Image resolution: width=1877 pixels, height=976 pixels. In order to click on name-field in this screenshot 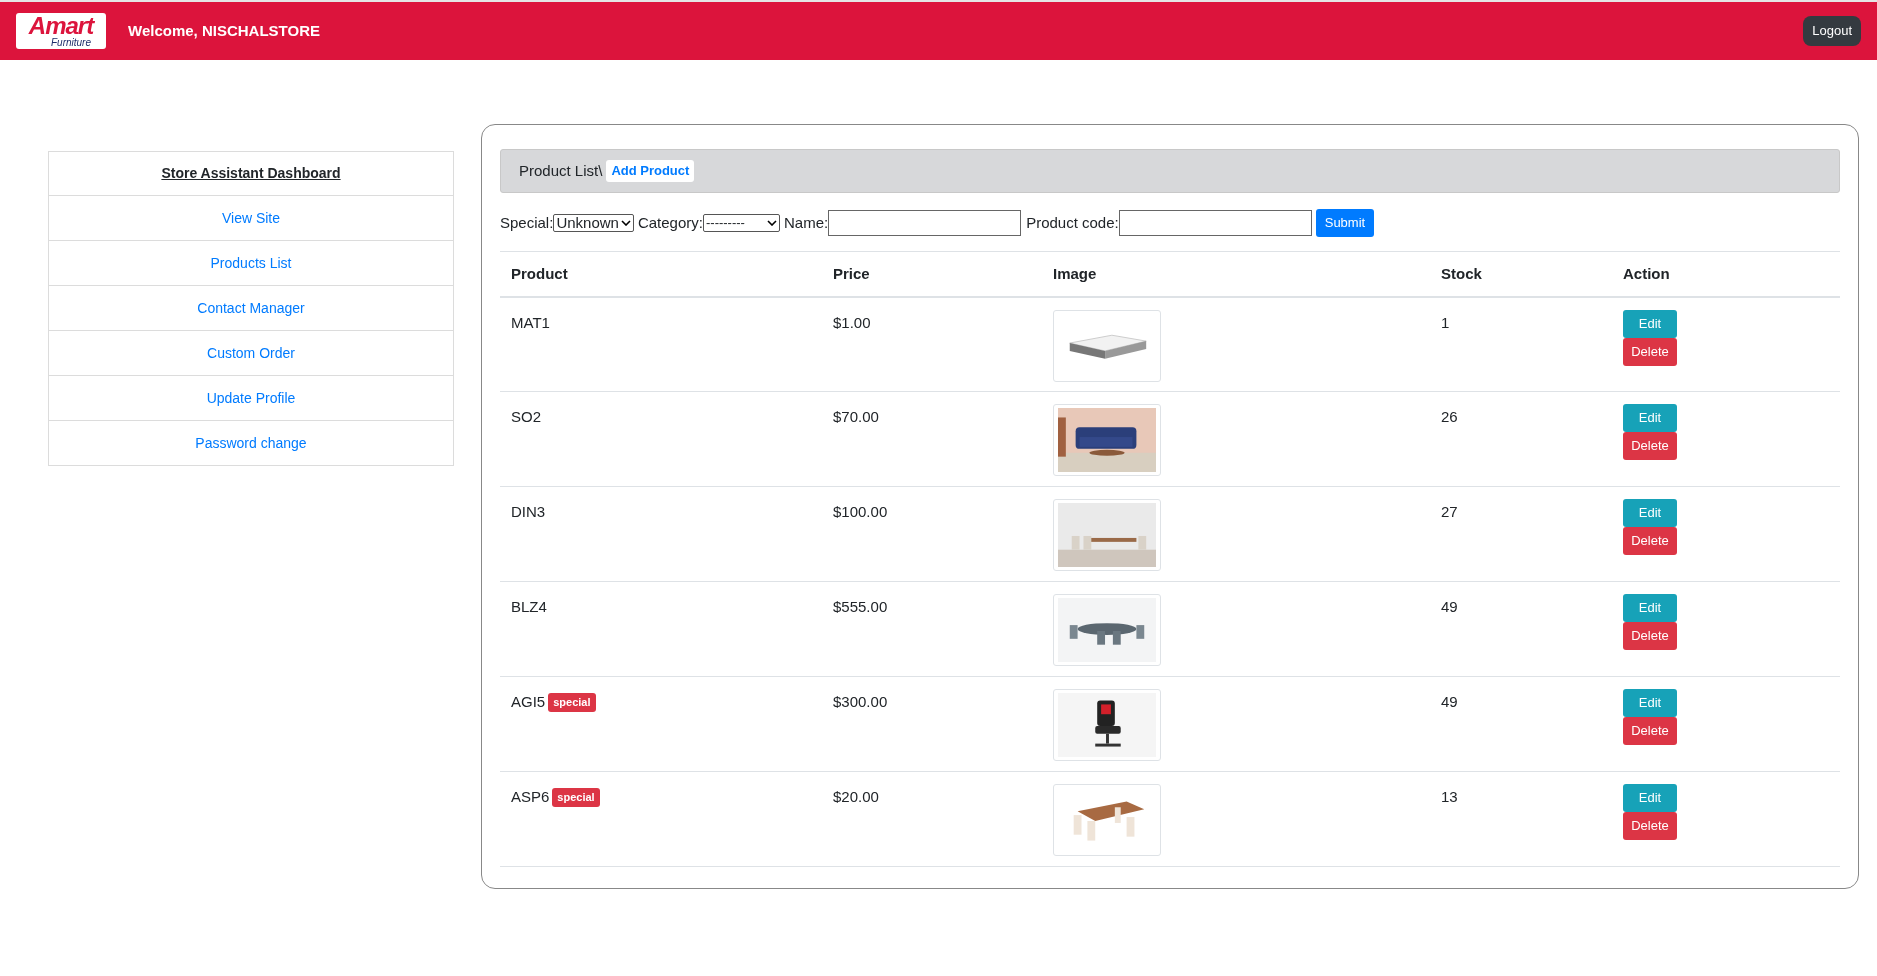, I will do `click(925, 223)`.